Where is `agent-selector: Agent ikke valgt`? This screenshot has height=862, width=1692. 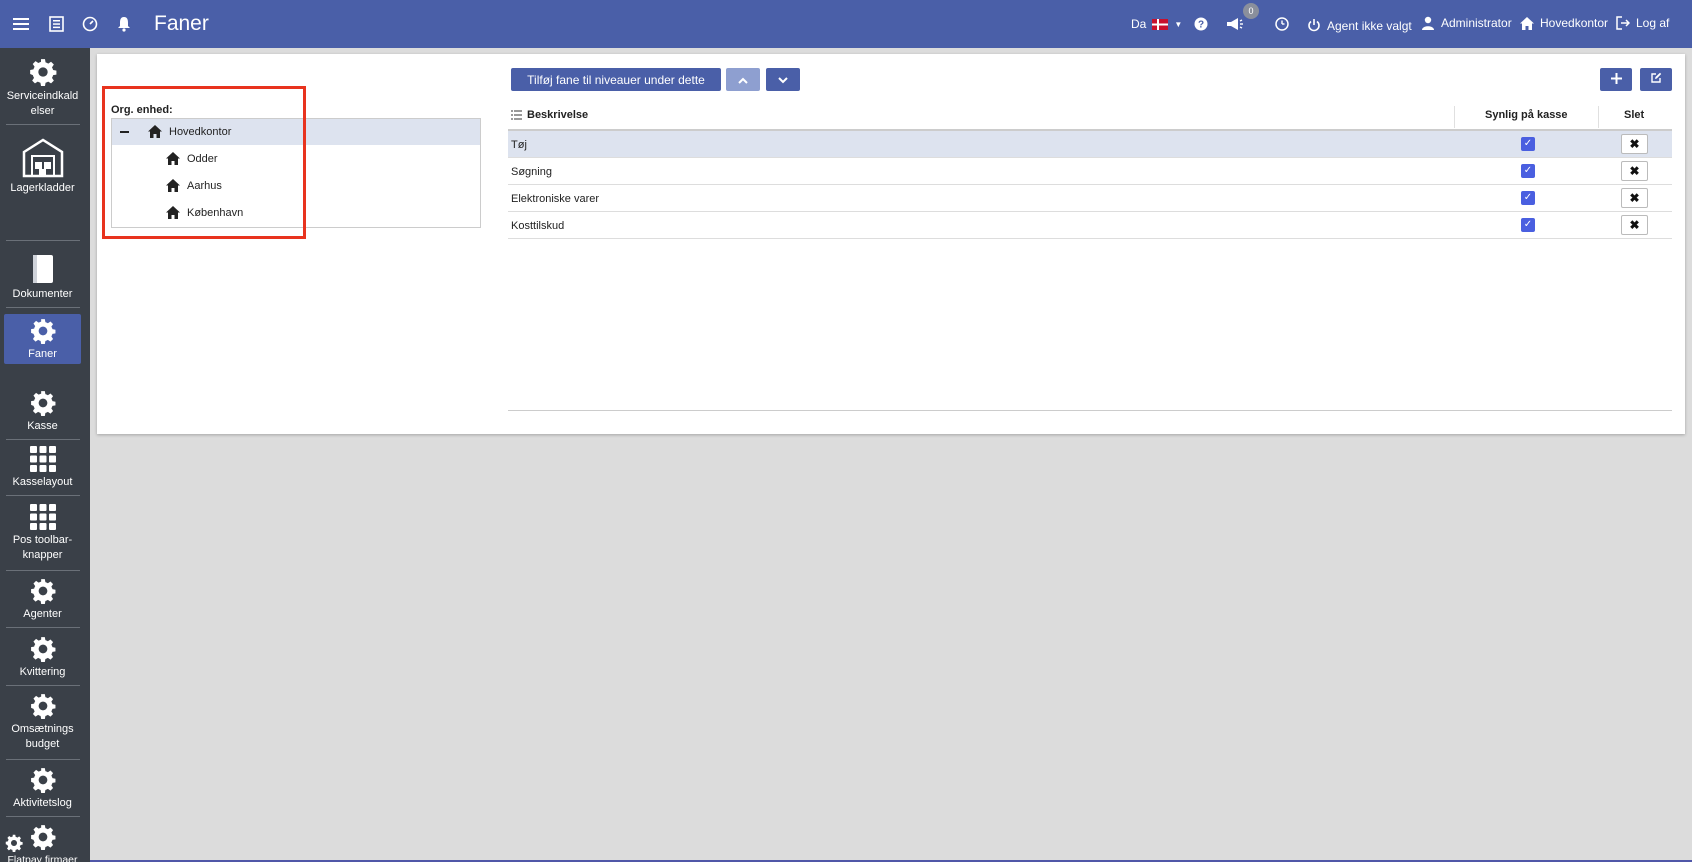 agent-selector: Agent ikke valgt is located at coordinates (1359, 24).